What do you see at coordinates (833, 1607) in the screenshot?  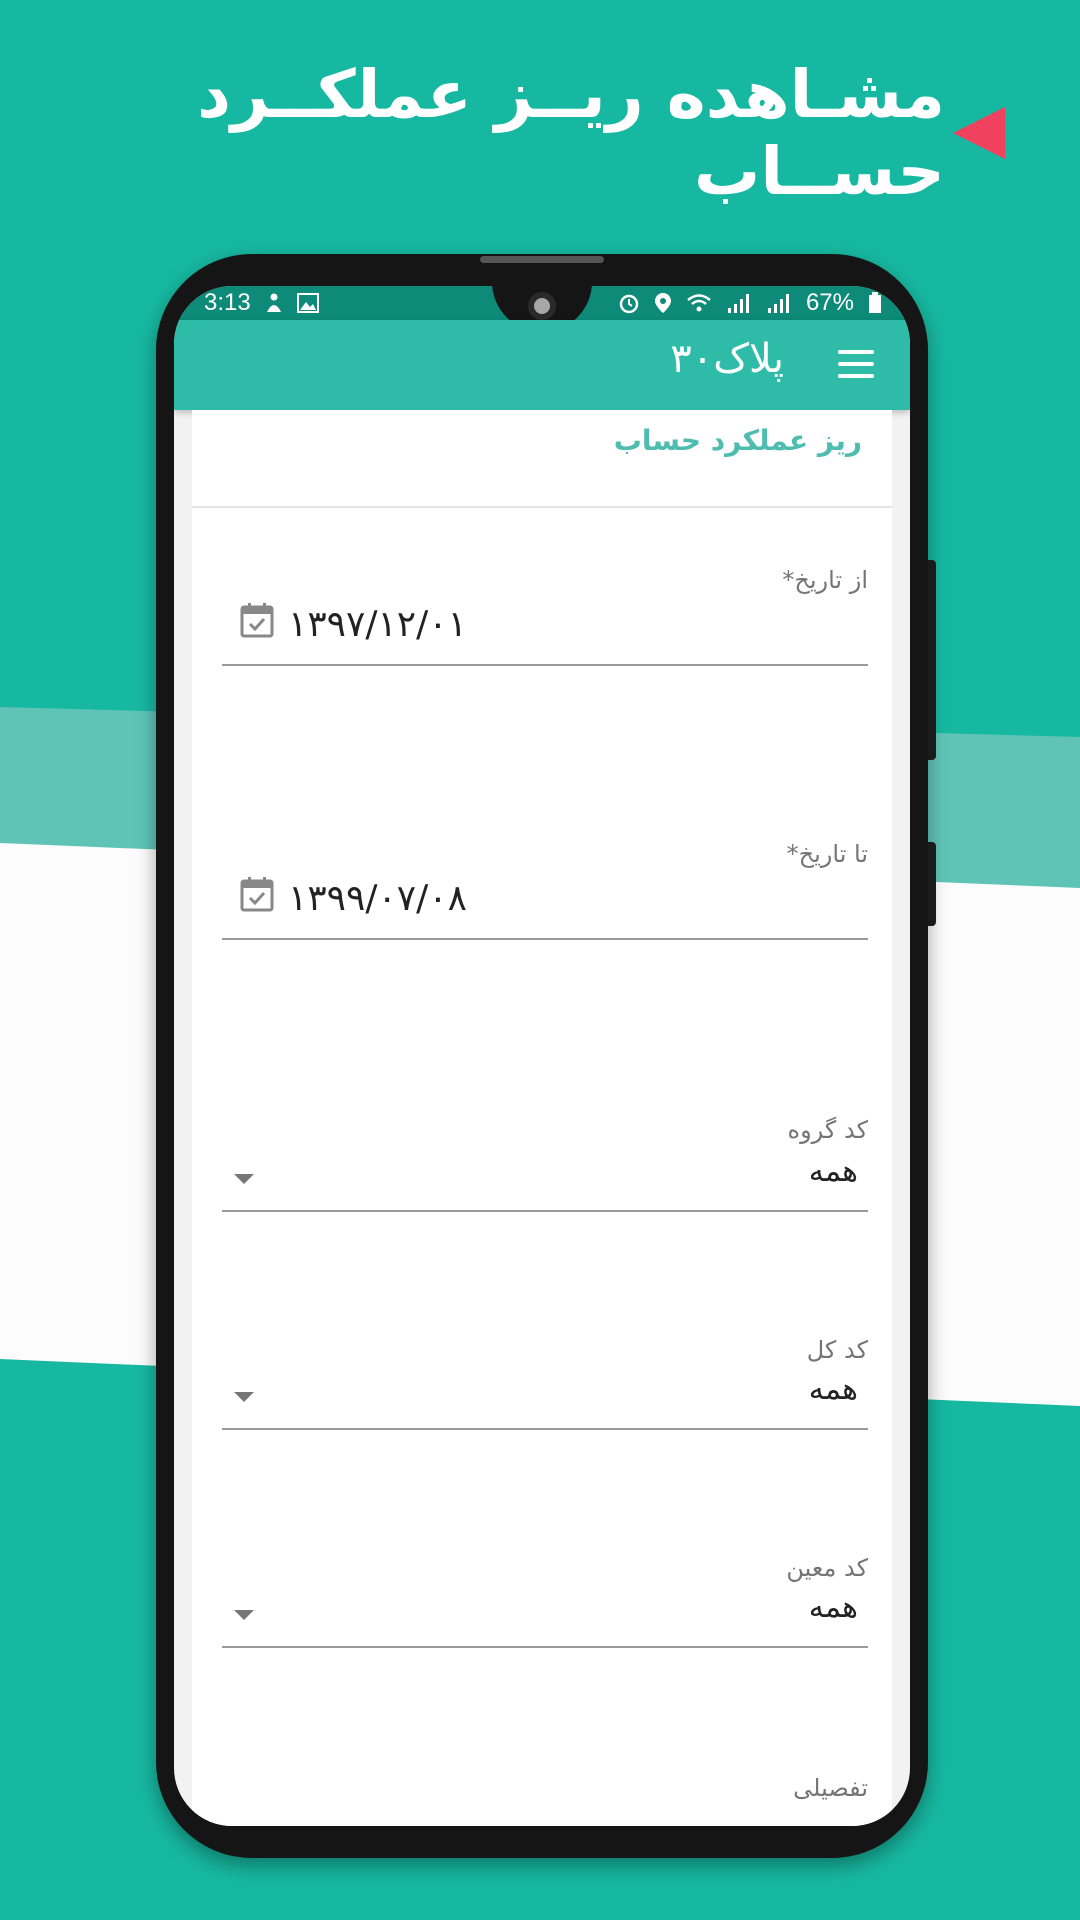 I see `moein-code-value: همه` at bounding box center [833, 1607].